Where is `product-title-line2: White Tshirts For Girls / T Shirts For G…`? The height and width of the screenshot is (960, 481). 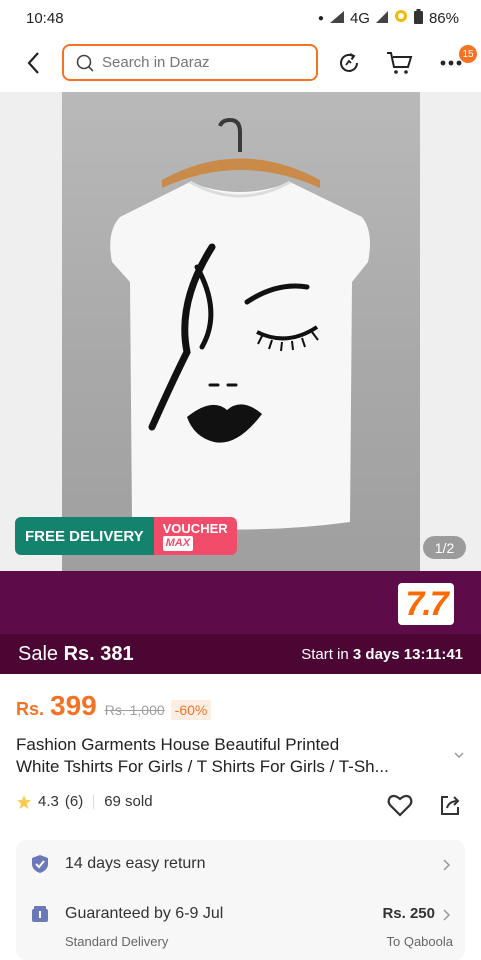
product-title-line2: White Tshirts For Girls / T Shirts For G… is located at coordinates (202, 766).